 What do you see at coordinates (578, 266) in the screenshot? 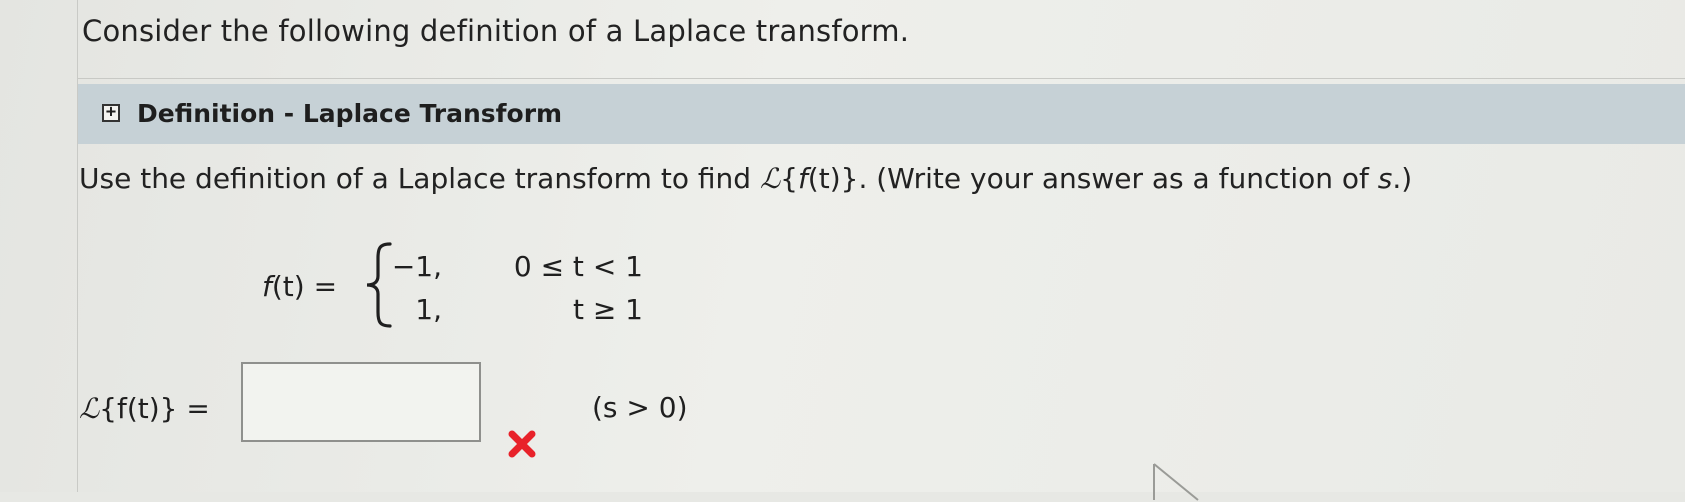
I see `case-1-condition: 0 ≤ t < 1` at bounding box center [578, 266].